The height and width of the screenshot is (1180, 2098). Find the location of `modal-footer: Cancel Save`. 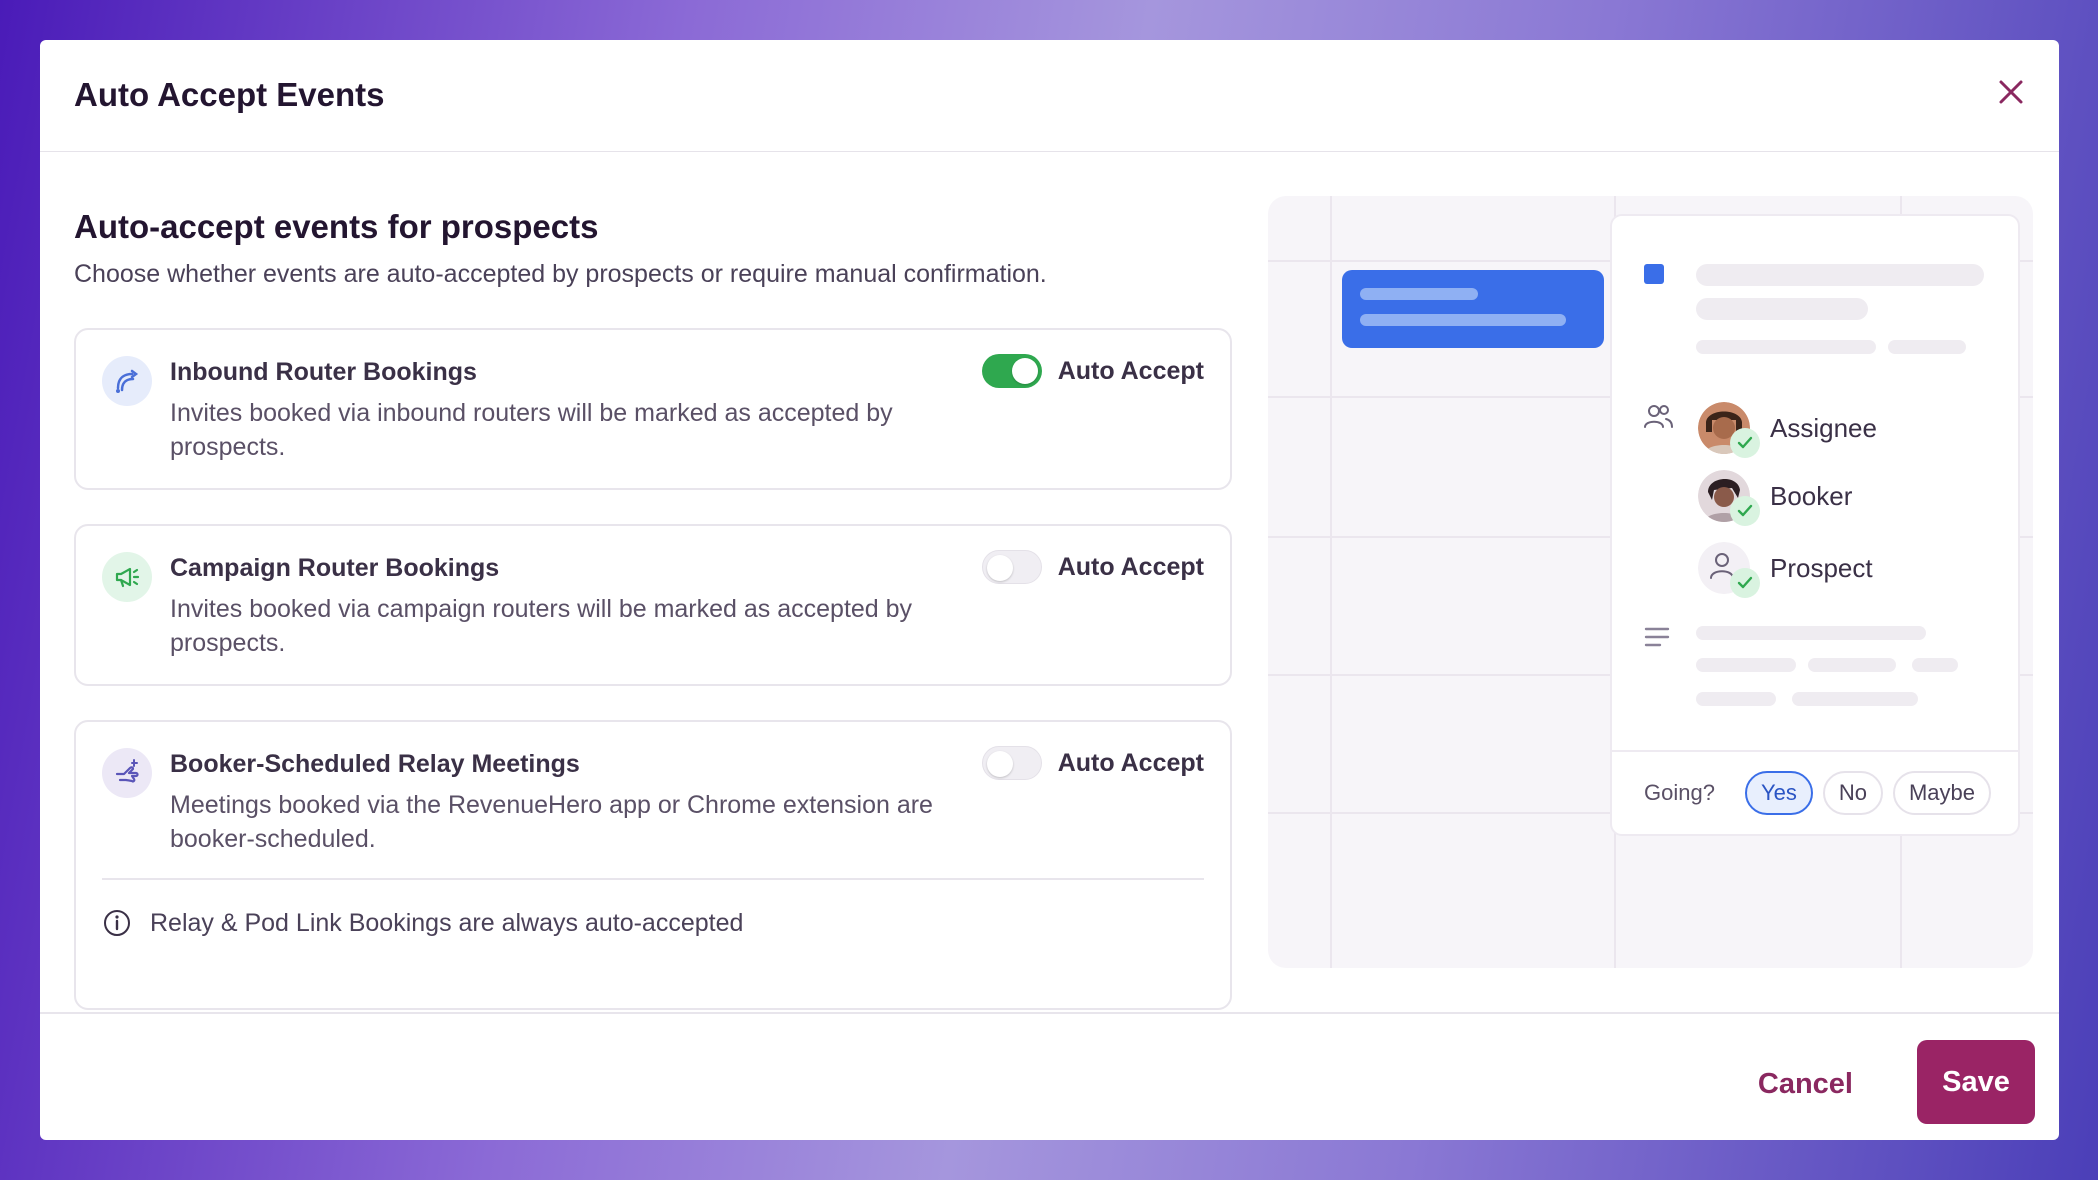

modal-footer: Cancel Save is located at coordinates (1049, 1076).